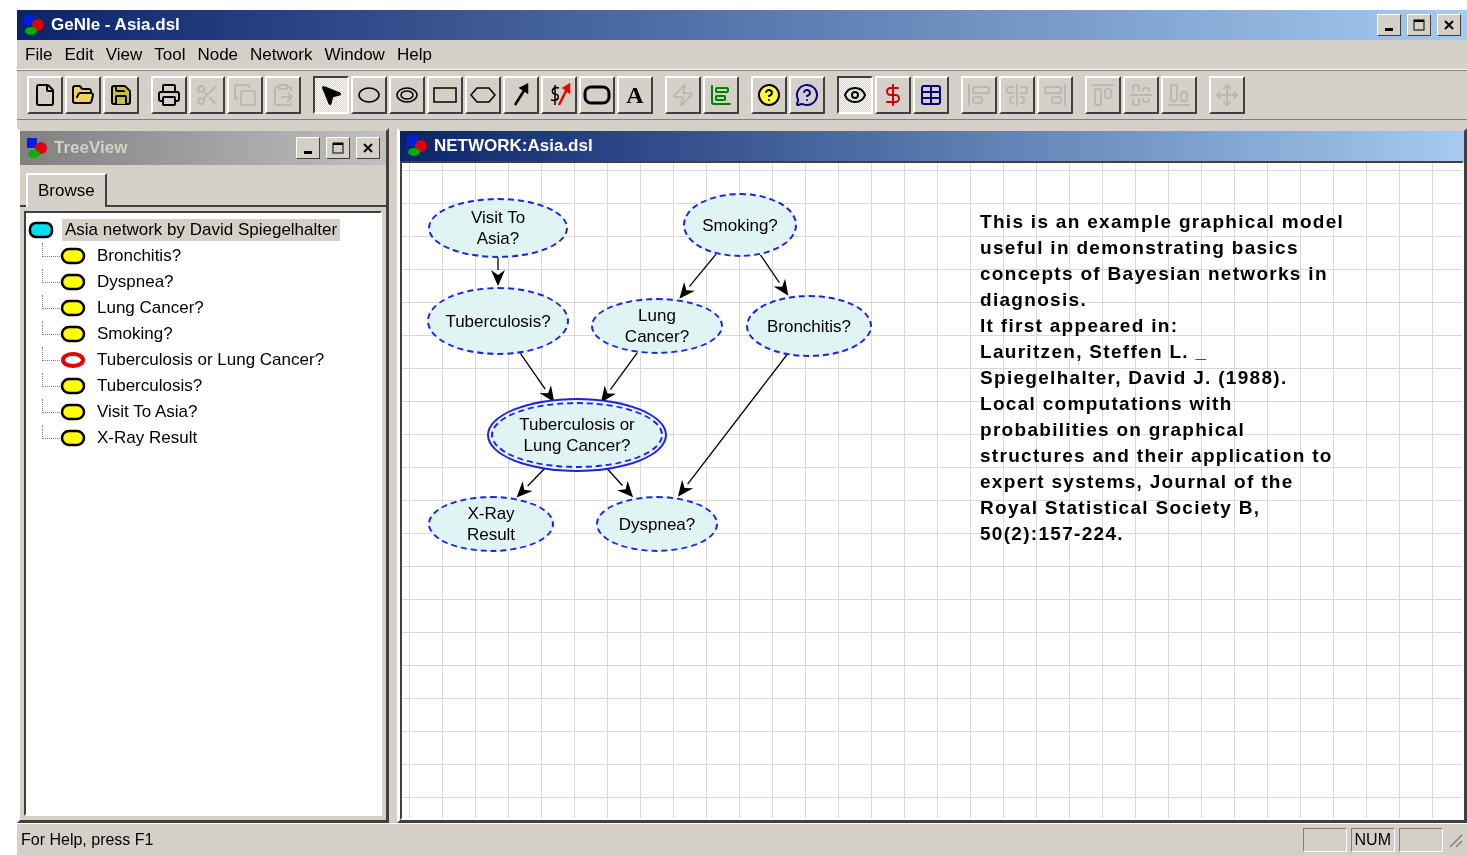  I want to click on status-indicator: NUM, so click(1372, 839).